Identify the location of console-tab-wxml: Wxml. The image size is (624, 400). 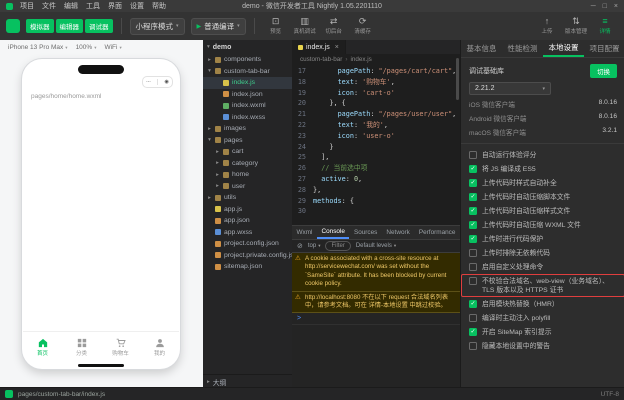
(304, 232).